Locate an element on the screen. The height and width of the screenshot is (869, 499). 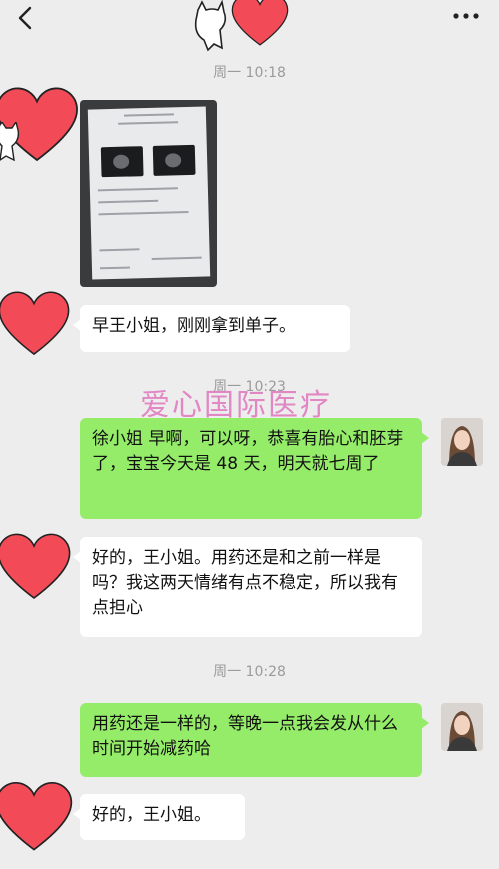
report-paper is located at coordinates (149, 193).